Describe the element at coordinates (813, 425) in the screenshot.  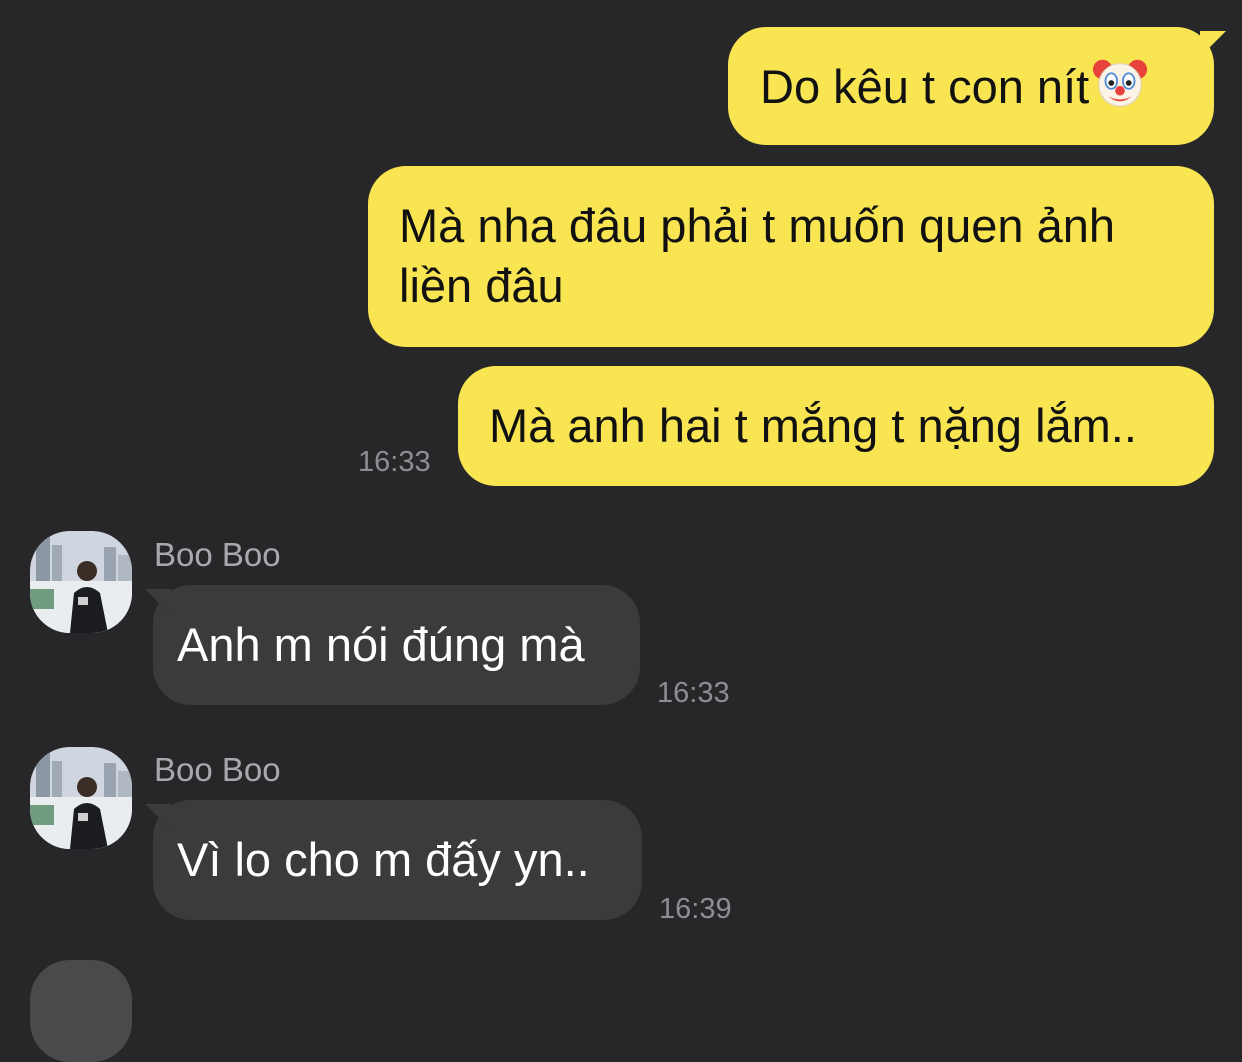
I see `message-text: Mà anh hai t mắng t nặng lắm..` at that location.